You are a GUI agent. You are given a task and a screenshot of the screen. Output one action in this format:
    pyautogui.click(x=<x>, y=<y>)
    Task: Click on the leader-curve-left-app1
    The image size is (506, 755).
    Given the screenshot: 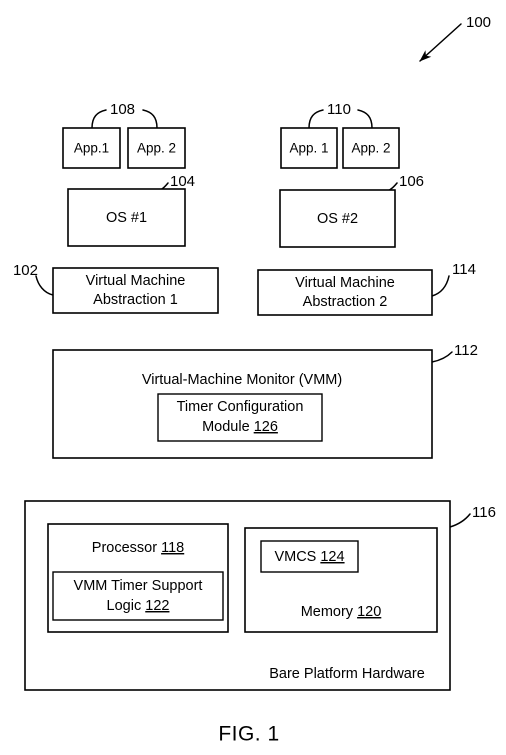 What is the action you would take?
    pyautogui.click(x=99, y=119)
    